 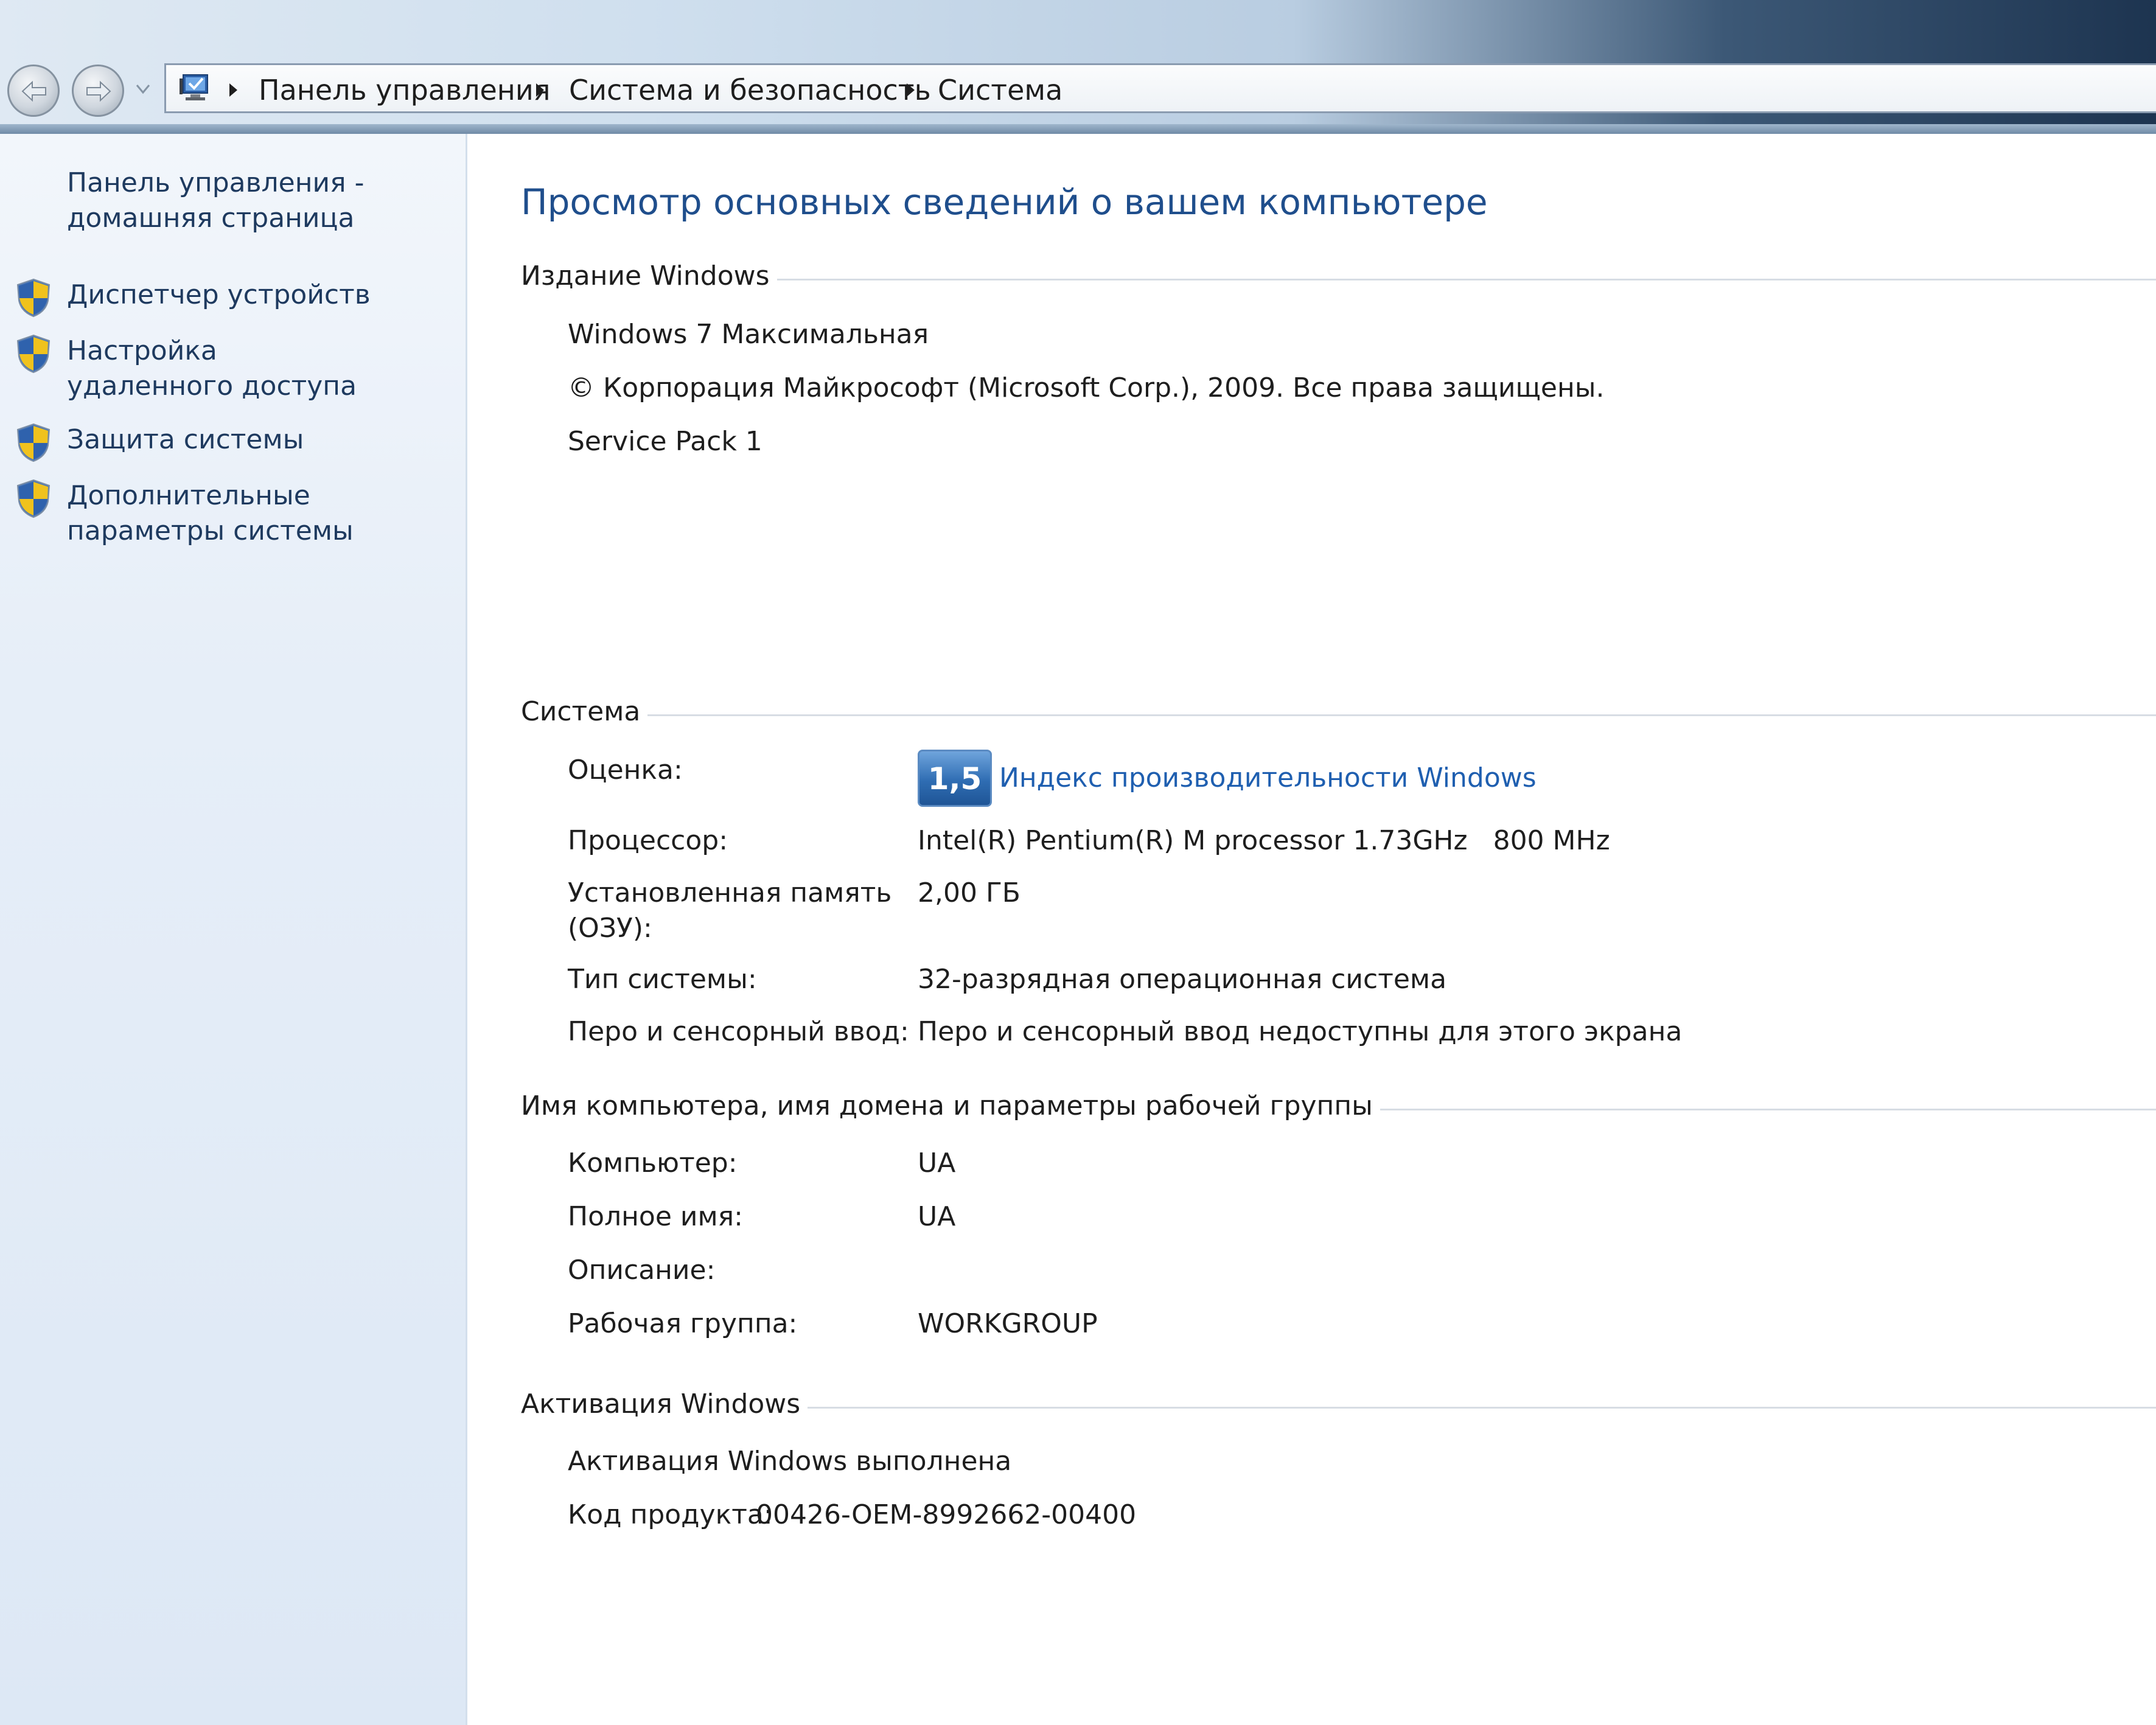 I want to click on computer-icon, so click(x=194, y=87).